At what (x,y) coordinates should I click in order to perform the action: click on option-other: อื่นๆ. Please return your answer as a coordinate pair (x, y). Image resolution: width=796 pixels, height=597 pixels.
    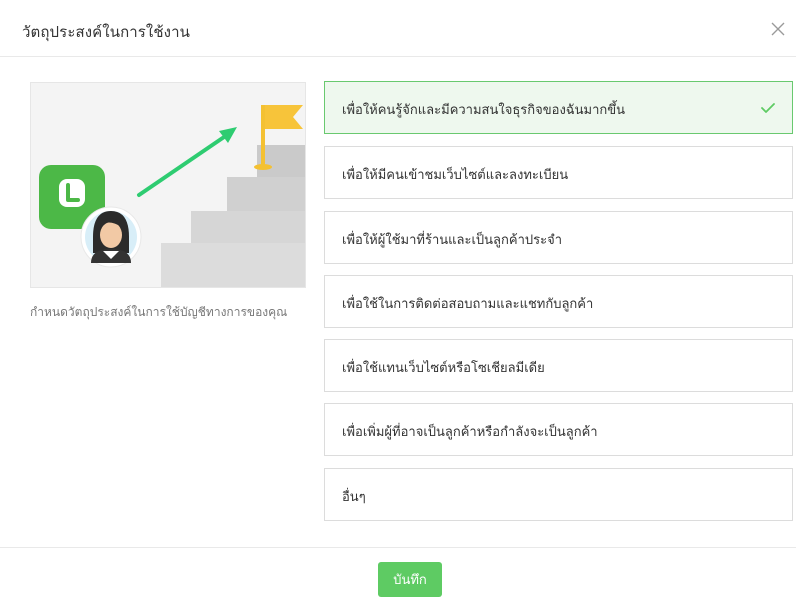
    Looking at the image, I should click on (558, 494).